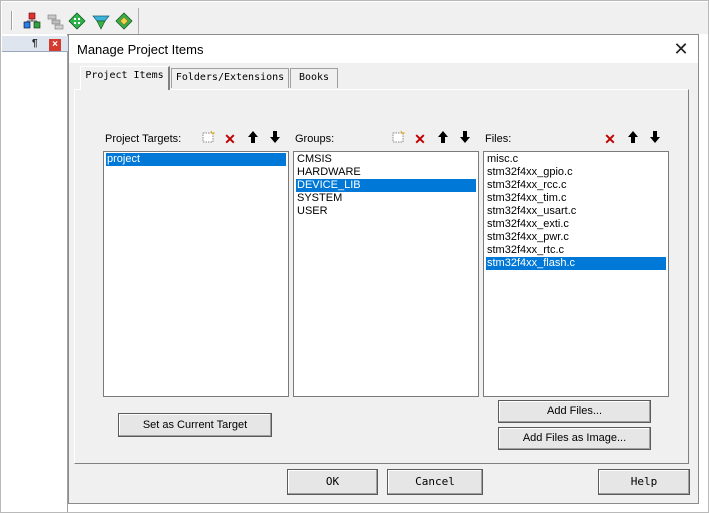  What do you see at coordinates (681, 49) in the screenshot?
I see `dialog-close-button: ✕` at bounding box center [681, 49].